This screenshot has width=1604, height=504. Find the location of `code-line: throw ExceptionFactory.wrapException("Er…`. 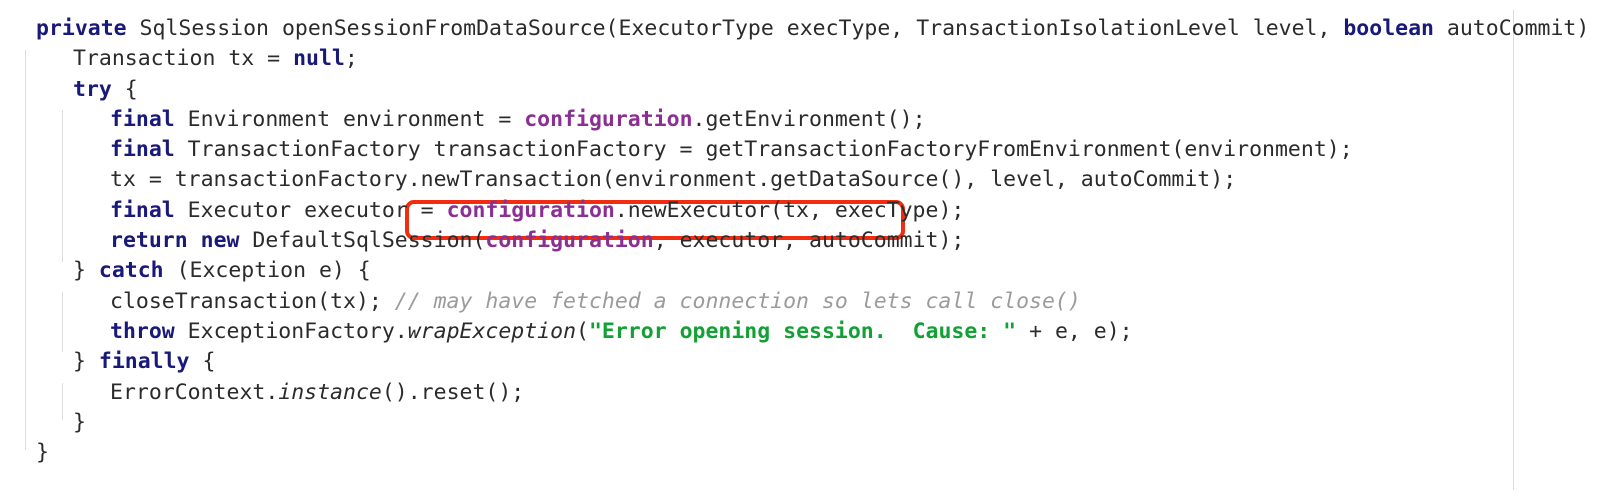

code-line: throw ExceptionFactory.wrapException("Er… is located at coordinates (802, 332).